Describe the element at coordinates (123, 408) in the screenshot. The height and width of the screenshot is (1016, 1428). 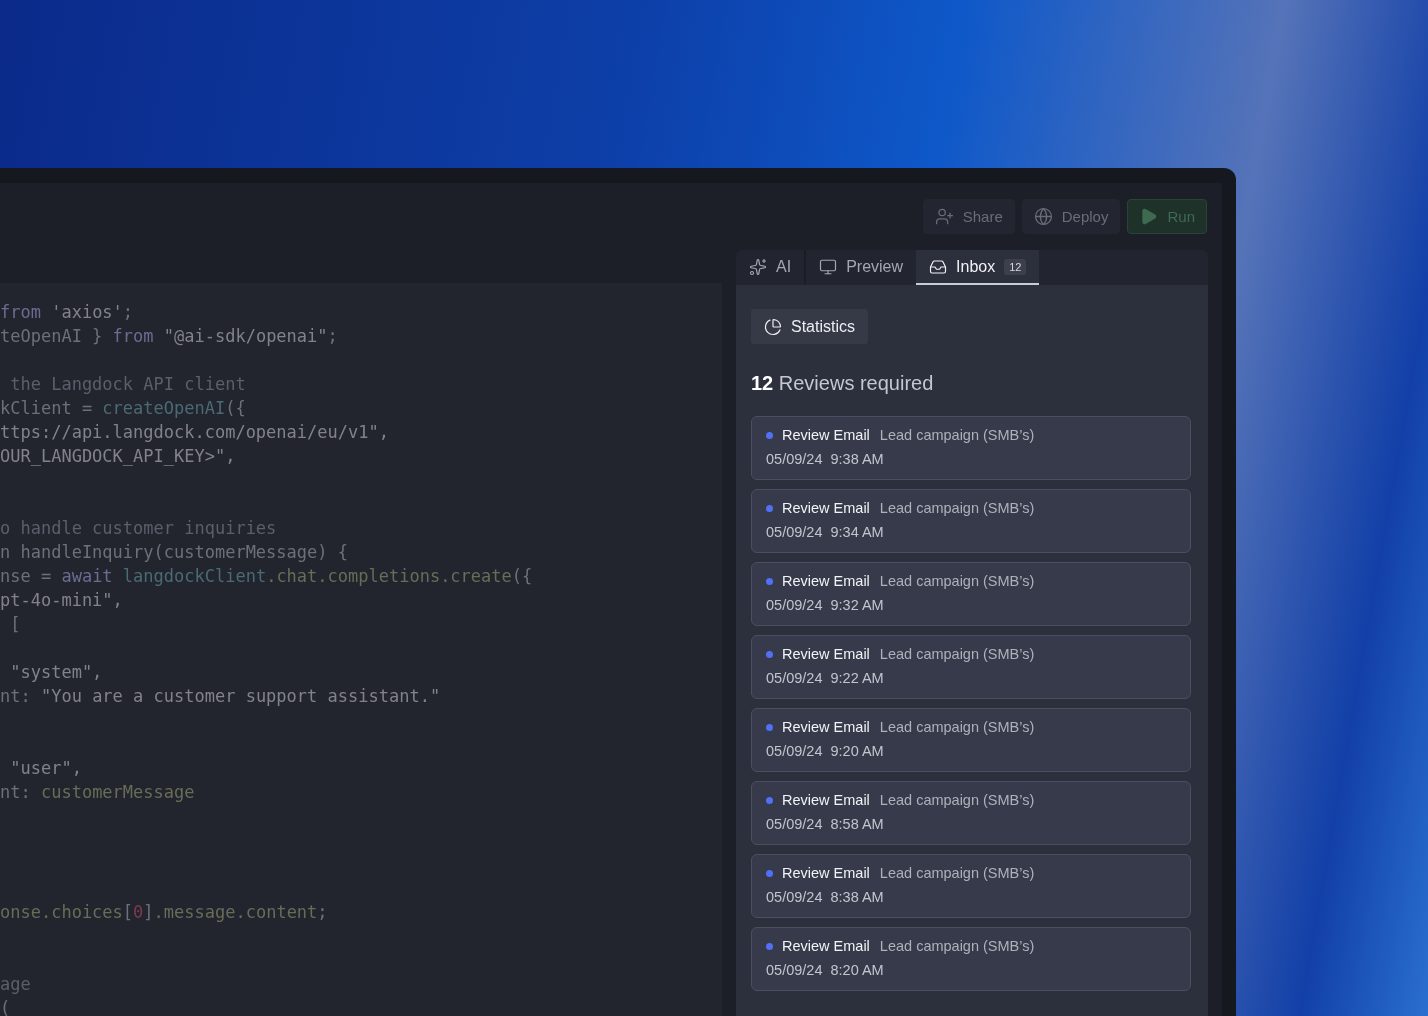
I see `code-line: kClient = createOpenAI({` at that location.